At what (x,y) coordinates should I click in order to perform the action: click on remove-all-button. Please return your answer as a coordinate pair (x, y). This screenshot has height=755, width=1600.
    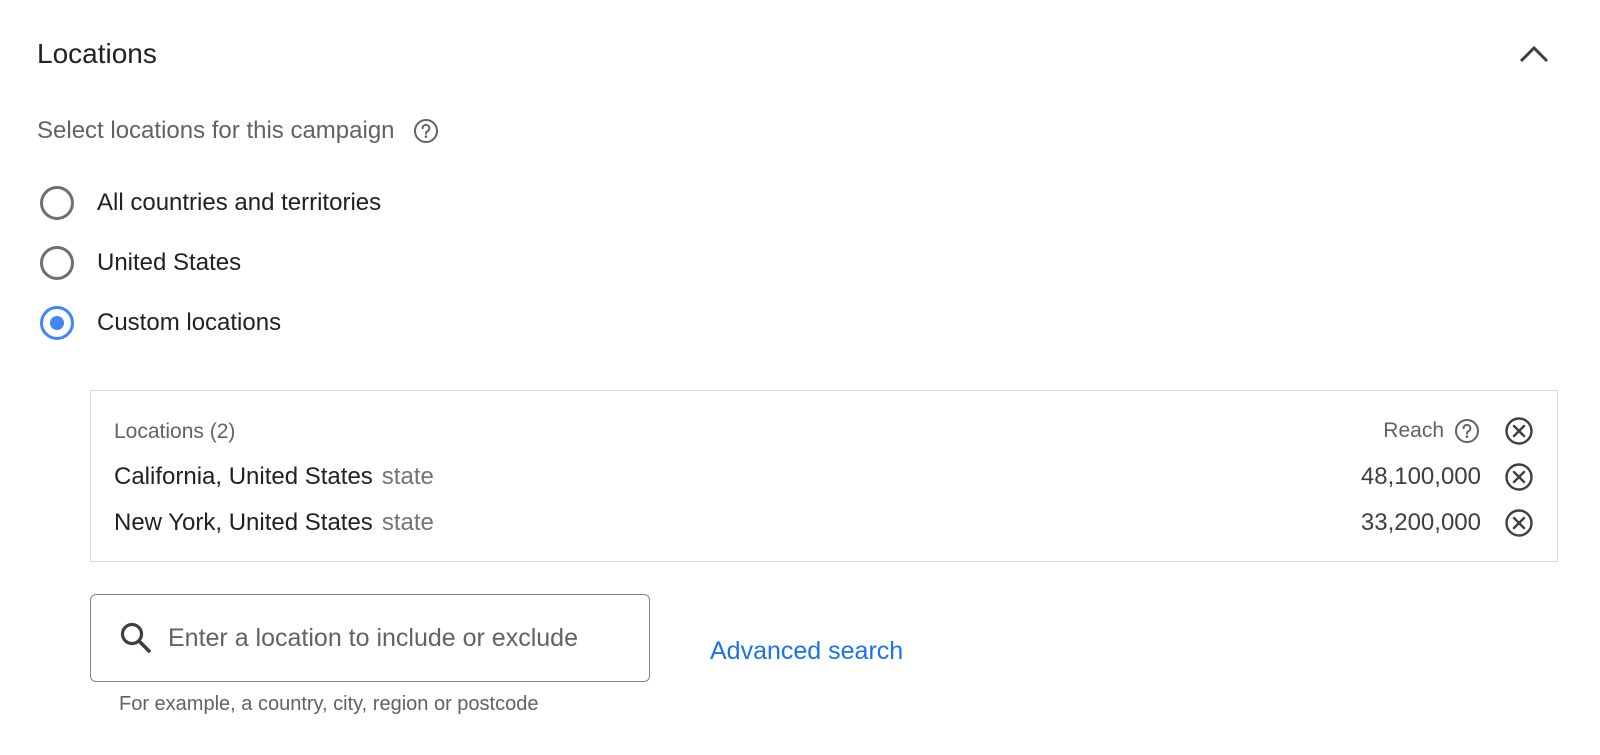
    Looking at the image, I should click on (1519, 431).